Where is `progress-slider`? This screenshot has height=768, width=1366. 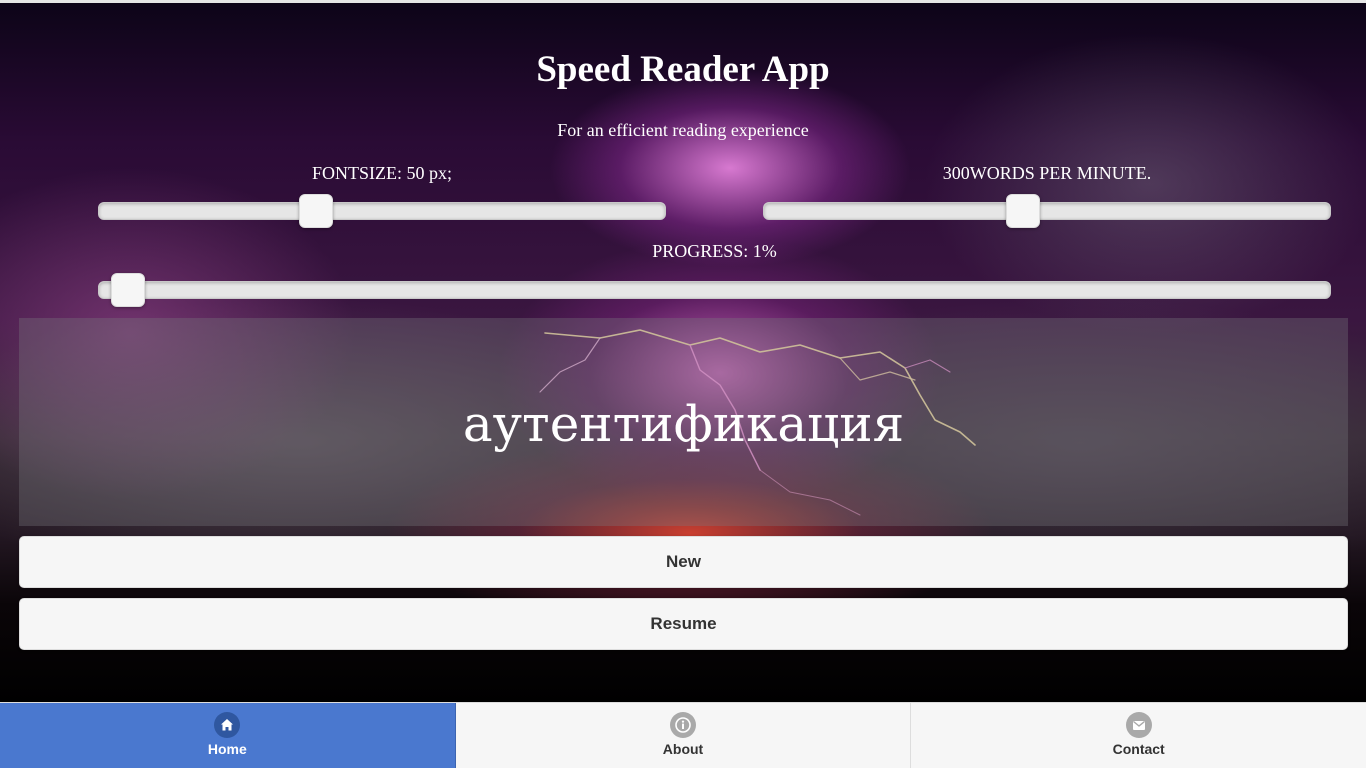 progress-slider is located at coordinates (714, 290).